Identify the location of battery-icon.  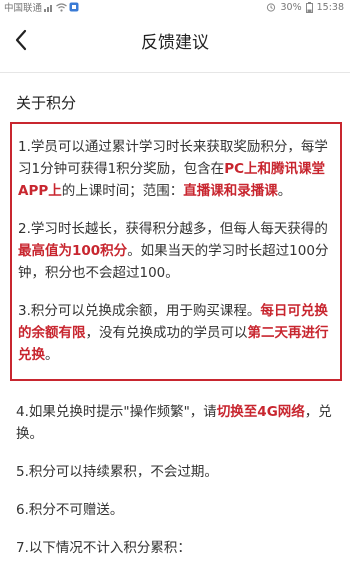
(309, 7).